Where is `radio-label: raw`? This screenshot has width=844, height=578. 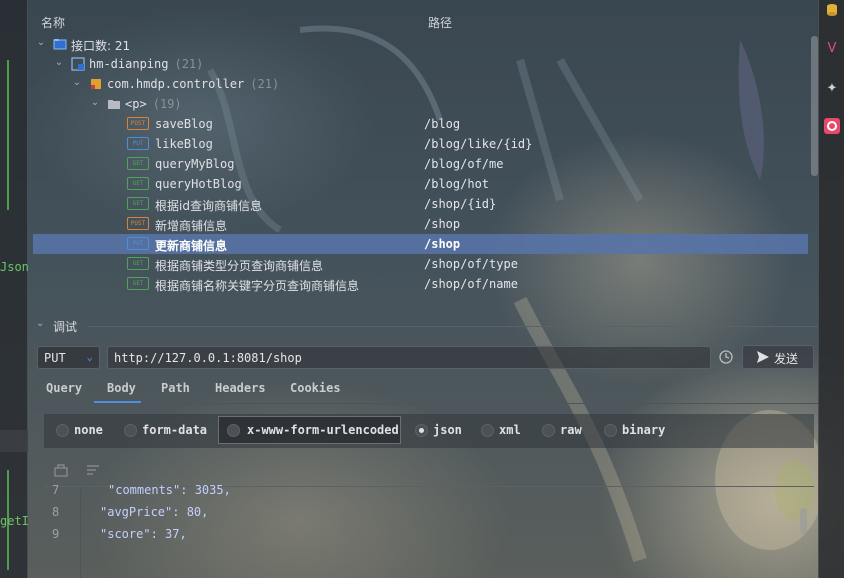 radio-label: raw is located at coordinates (571, 430).